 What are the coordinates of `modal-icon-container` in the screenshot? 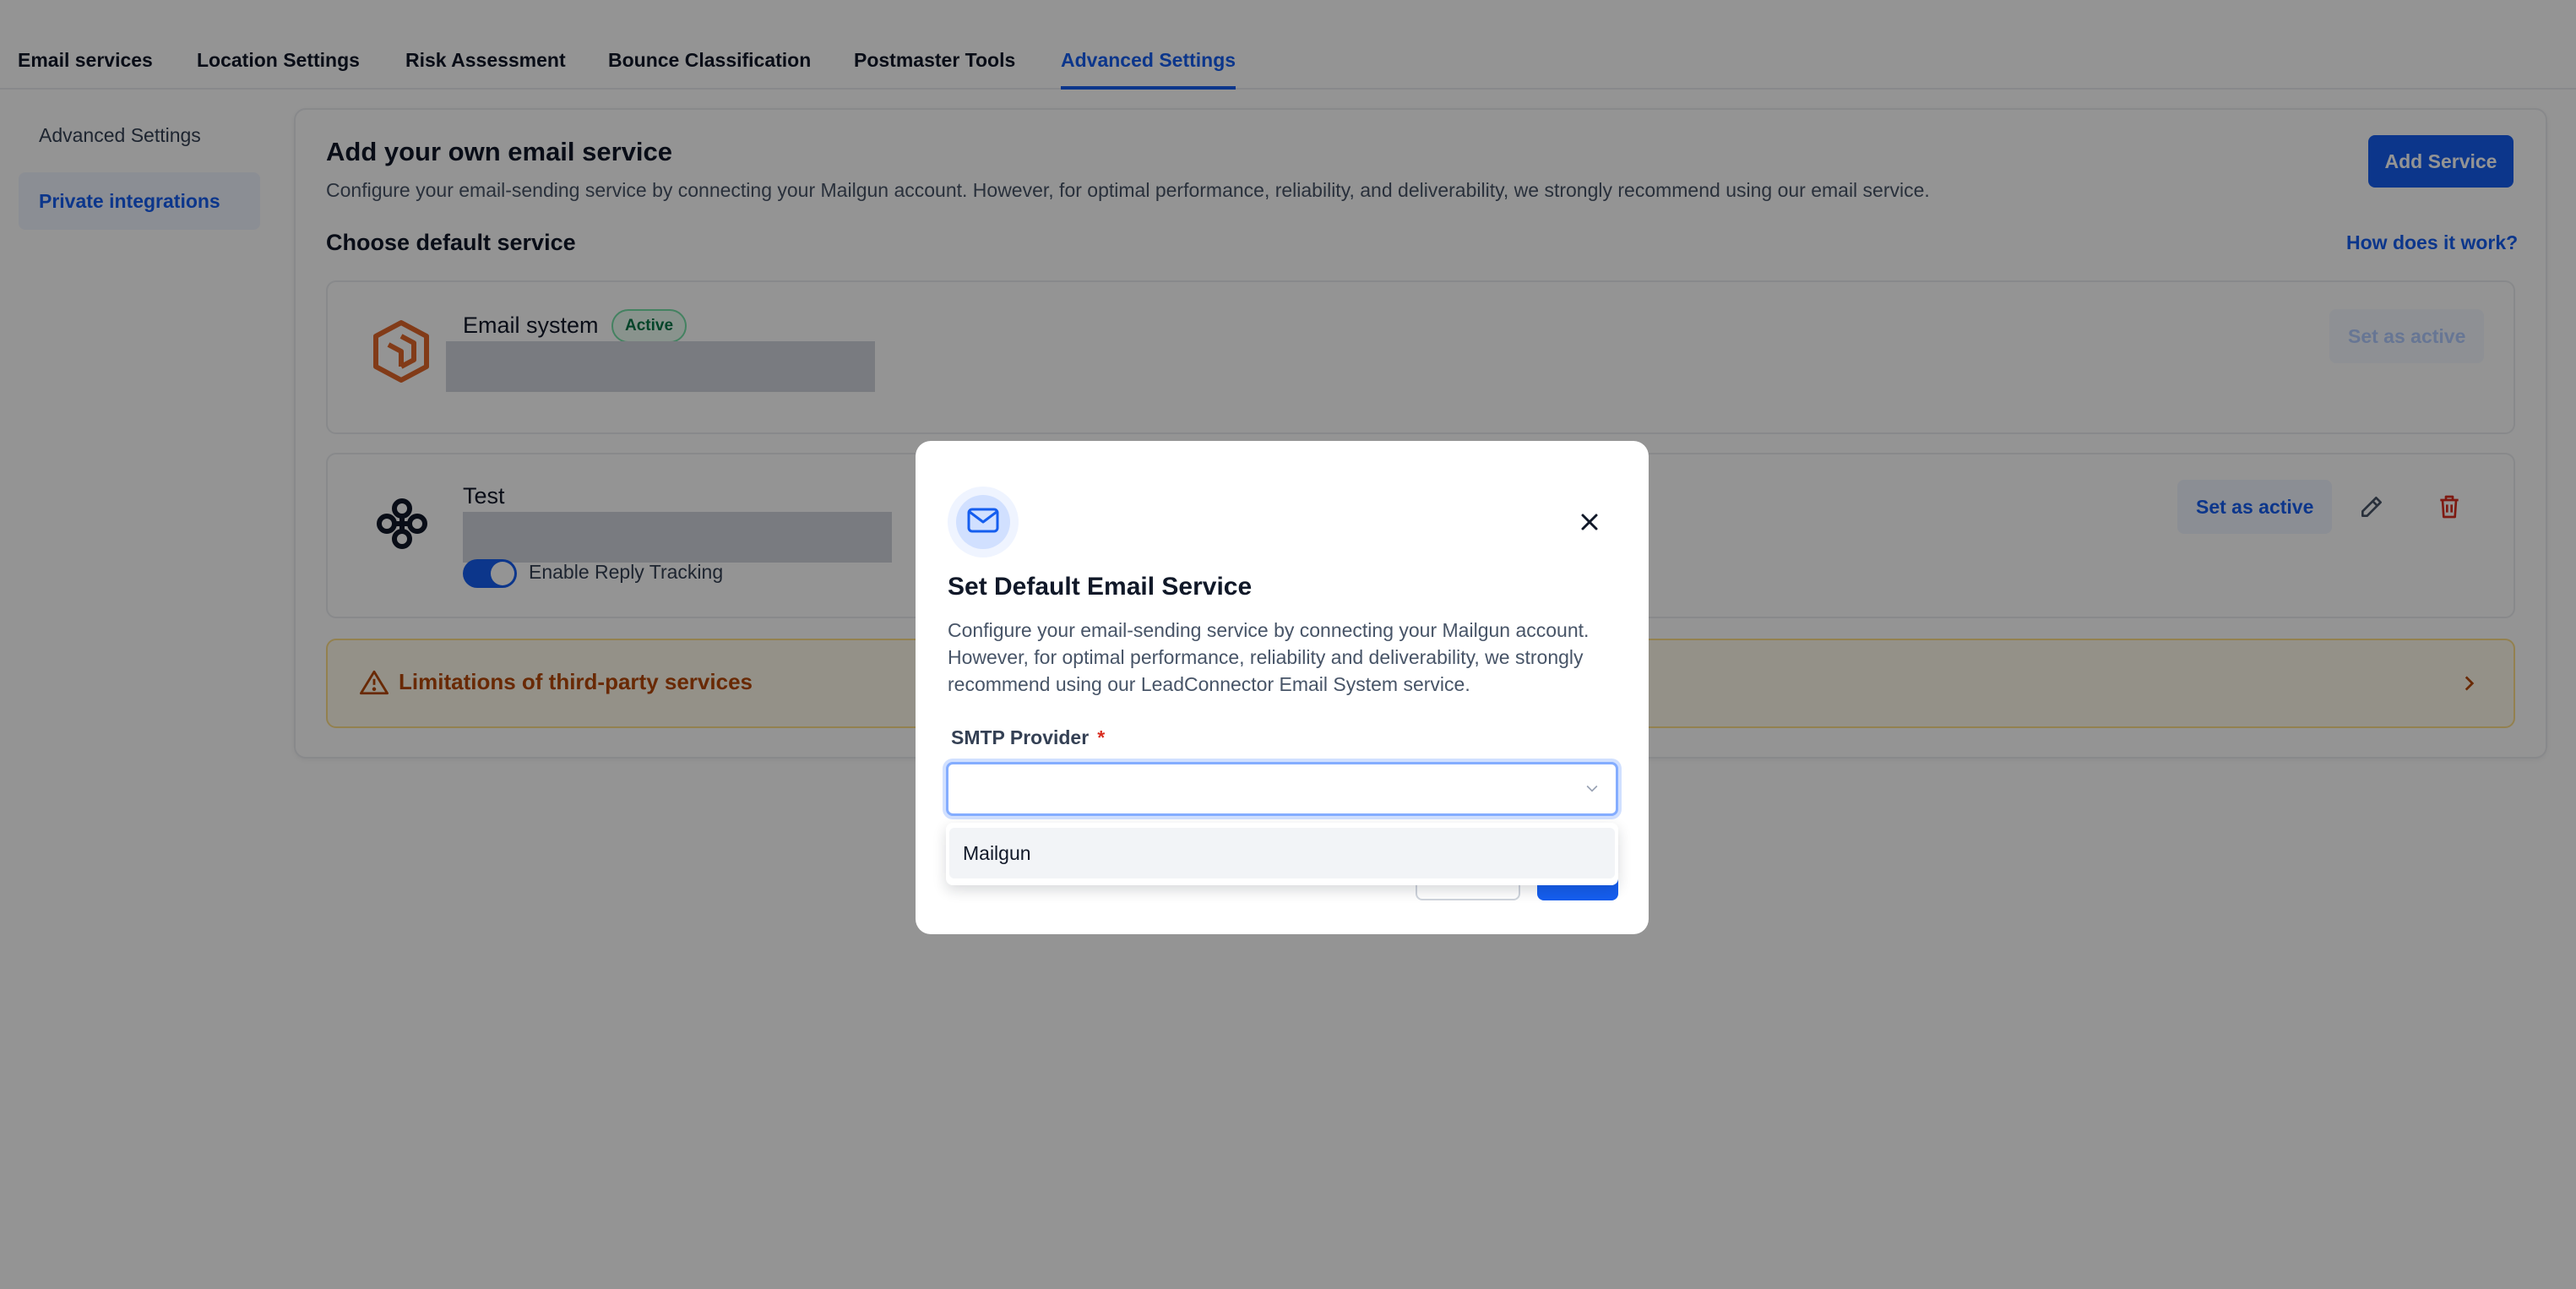 It's located at (983, 522).